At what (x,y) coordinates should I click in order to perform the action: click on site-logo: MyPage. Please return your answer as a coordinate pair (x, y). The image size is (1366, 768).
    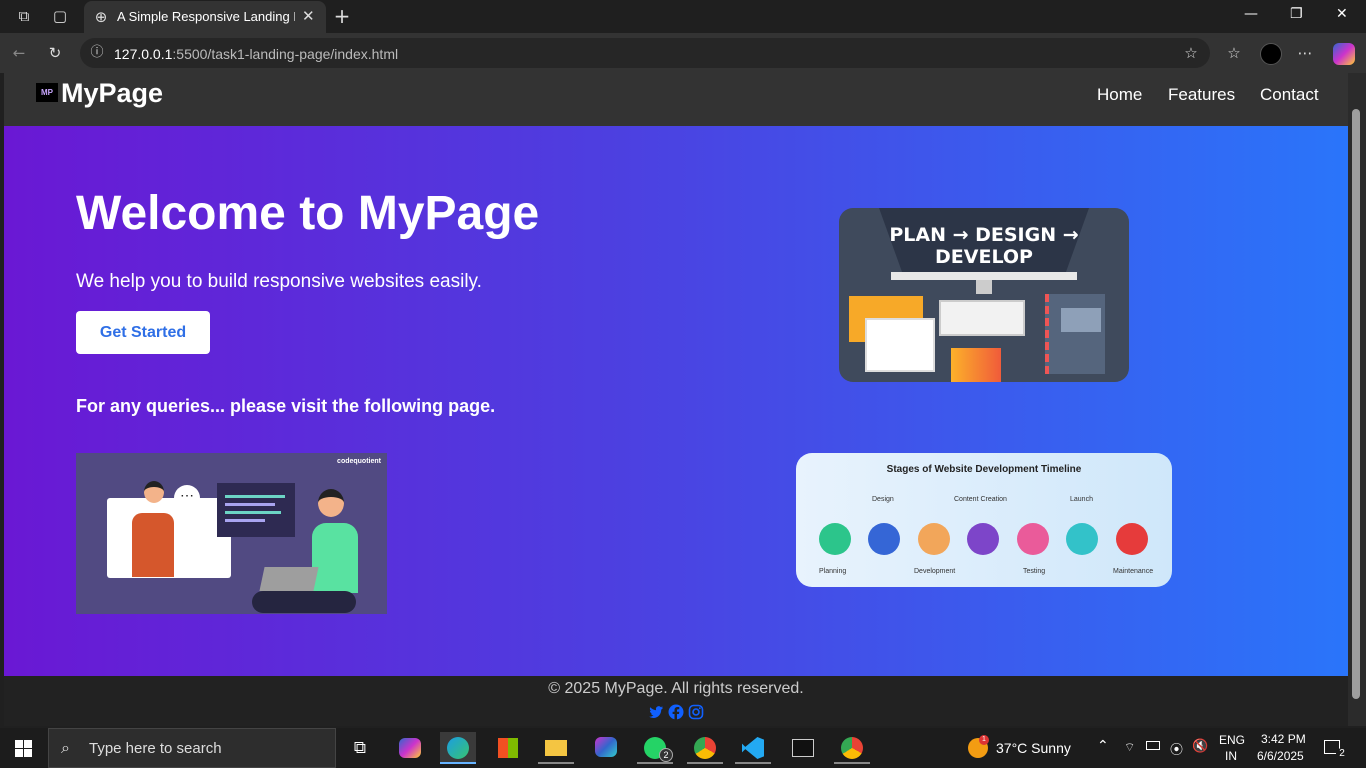
    Looking at the image, I should click on (112, 93).